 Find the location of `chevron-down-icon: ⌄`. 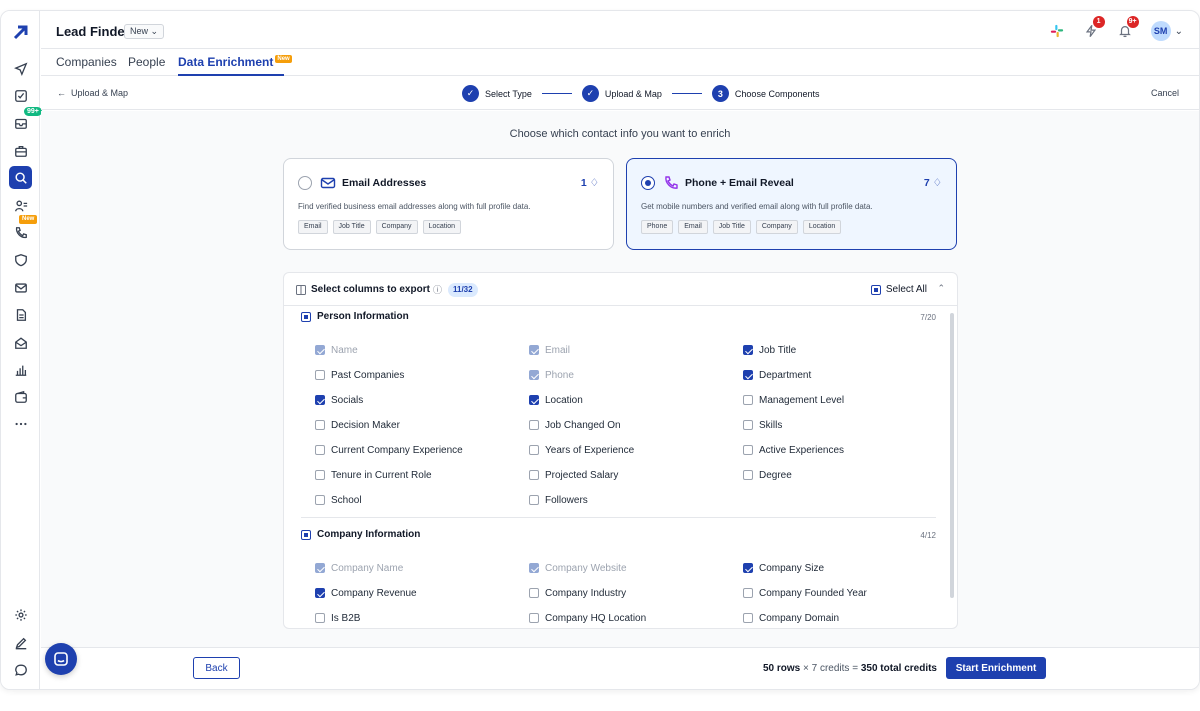

chevron-down-icon: ⌄ is located at coordinates (1179, 31).